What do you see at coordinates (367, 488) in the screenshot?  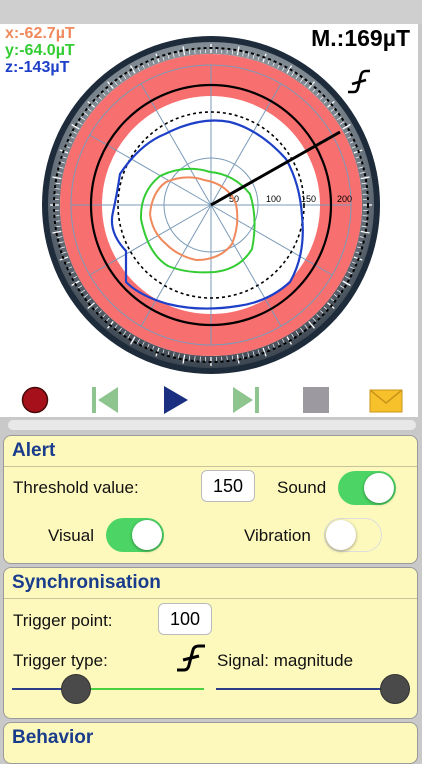 I see `sound-toggle` at bounding box center [367, 488].